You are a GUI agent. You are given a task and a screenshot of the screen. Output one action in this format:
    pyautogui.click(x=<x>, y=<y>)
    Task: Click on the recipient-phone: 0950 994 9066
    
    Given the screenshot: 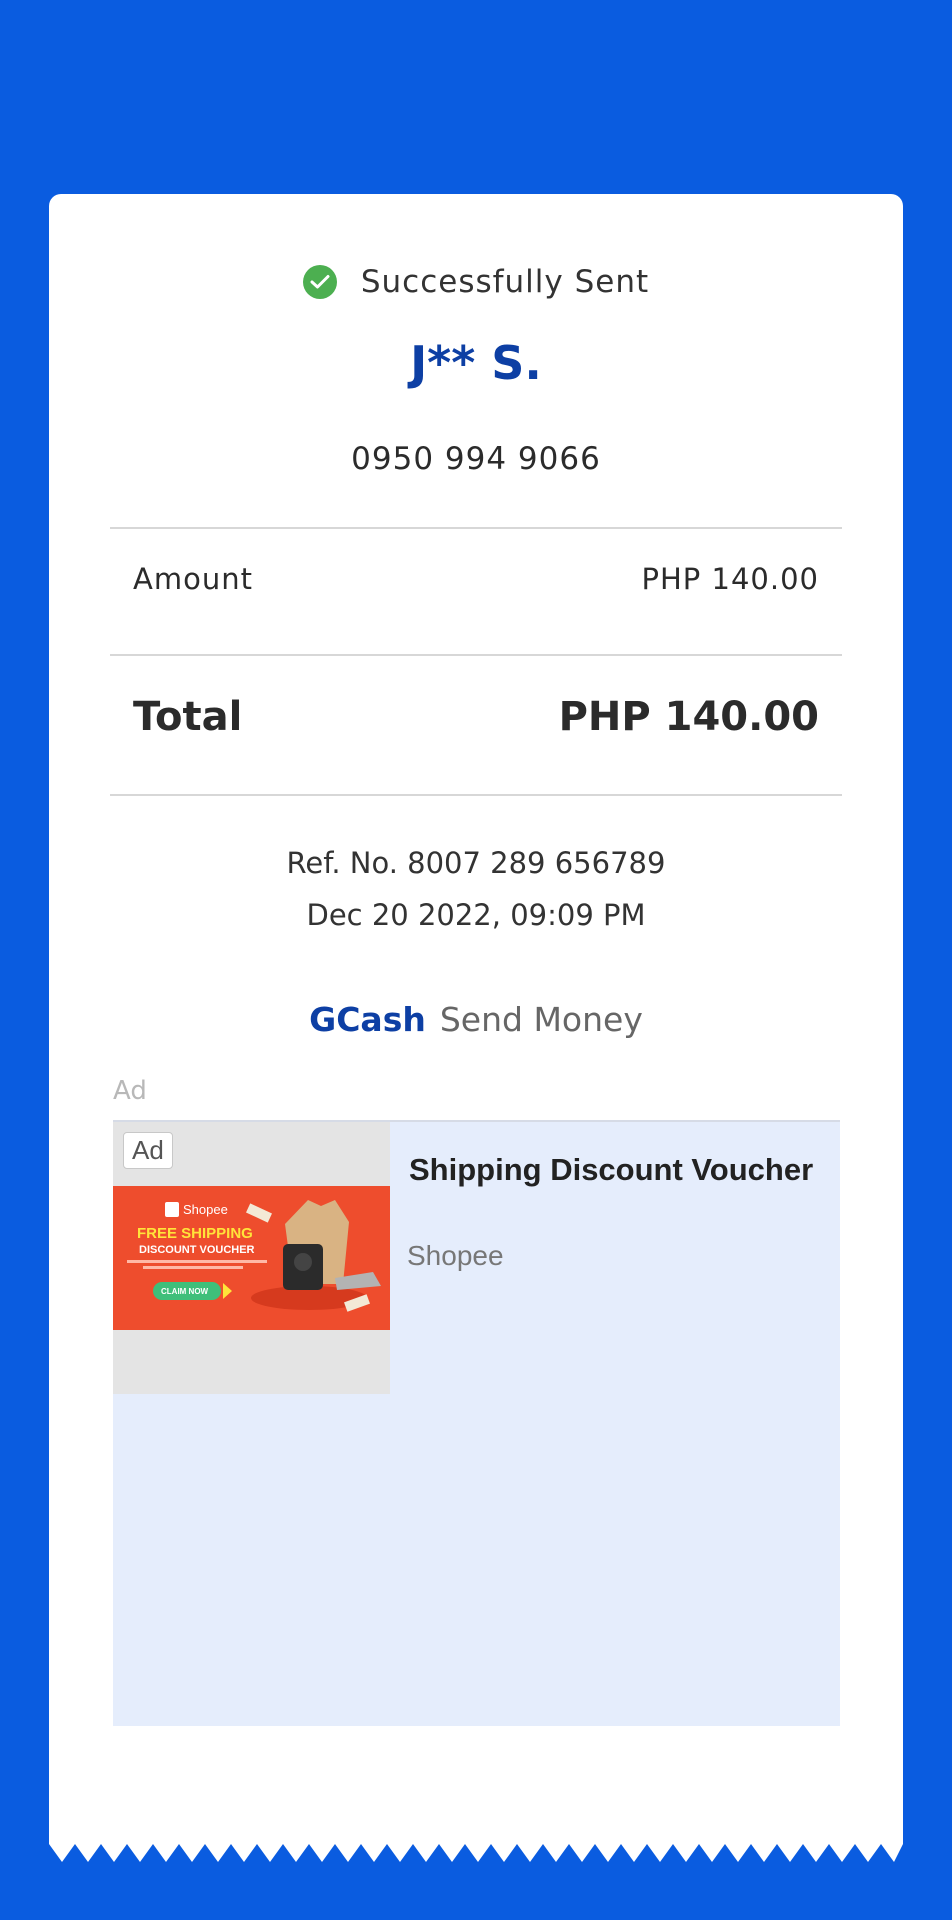 What is the action you would take?
    pyautogui.click(x=476, y=459)
    